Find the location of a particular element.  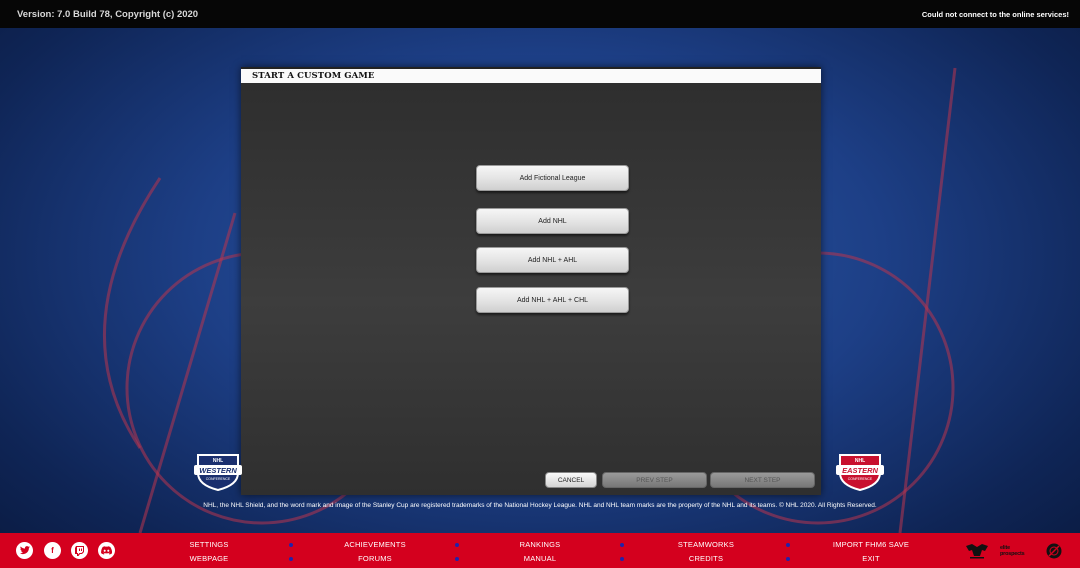

rankings-link: RANKINGS is located at coordinates (540, 544).